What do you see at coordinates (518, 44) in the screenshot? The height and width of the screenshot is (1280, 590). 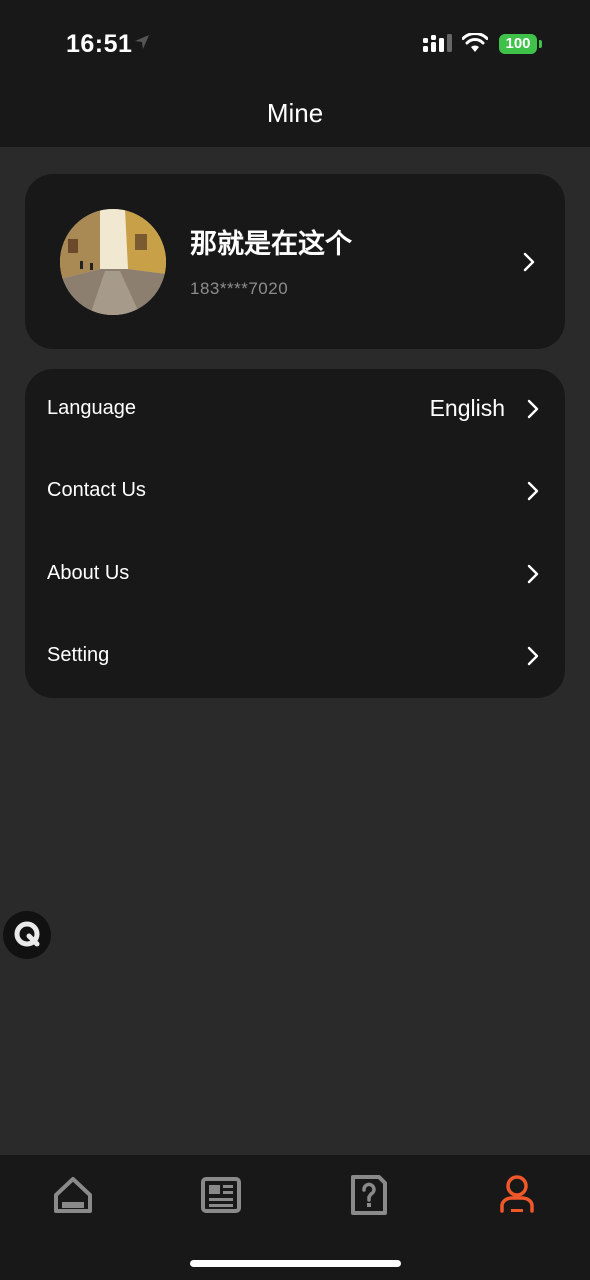 I see `battery-icon: 100` at bounding box center [518, 44].